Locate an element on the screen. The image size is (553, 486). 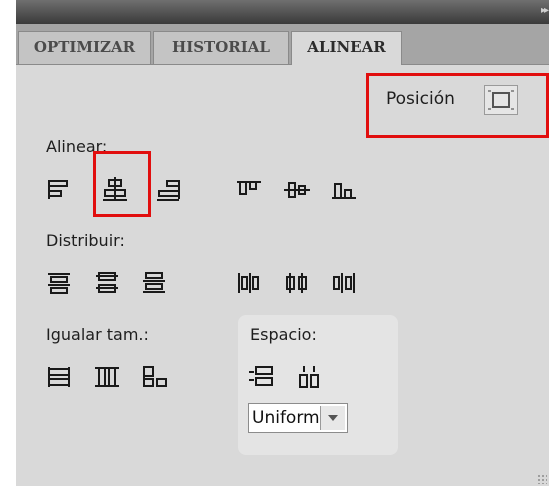
align-top-edge-icon is located at coordinates (249, 189).